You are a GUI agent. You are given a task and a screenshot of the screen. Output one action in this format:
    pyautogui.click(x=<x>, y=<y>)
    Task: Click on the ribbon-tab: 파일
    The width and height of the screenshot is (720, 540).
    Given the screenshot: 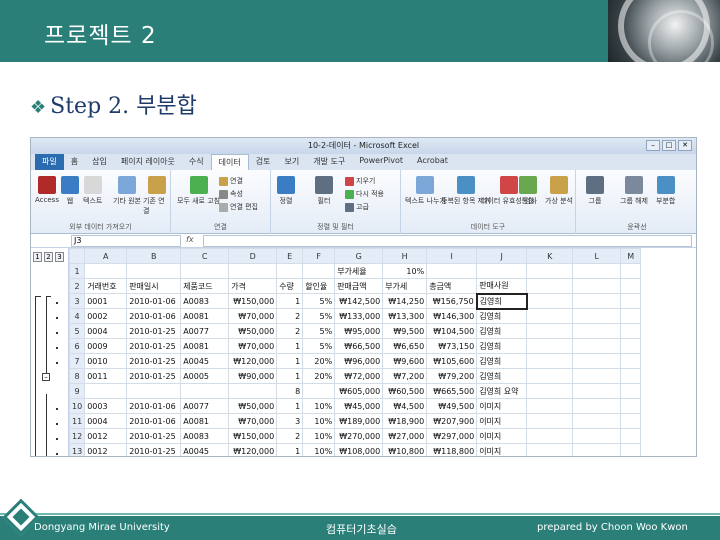 What is the action you would take?
    pyautogui.click(x=49, y=162)
    